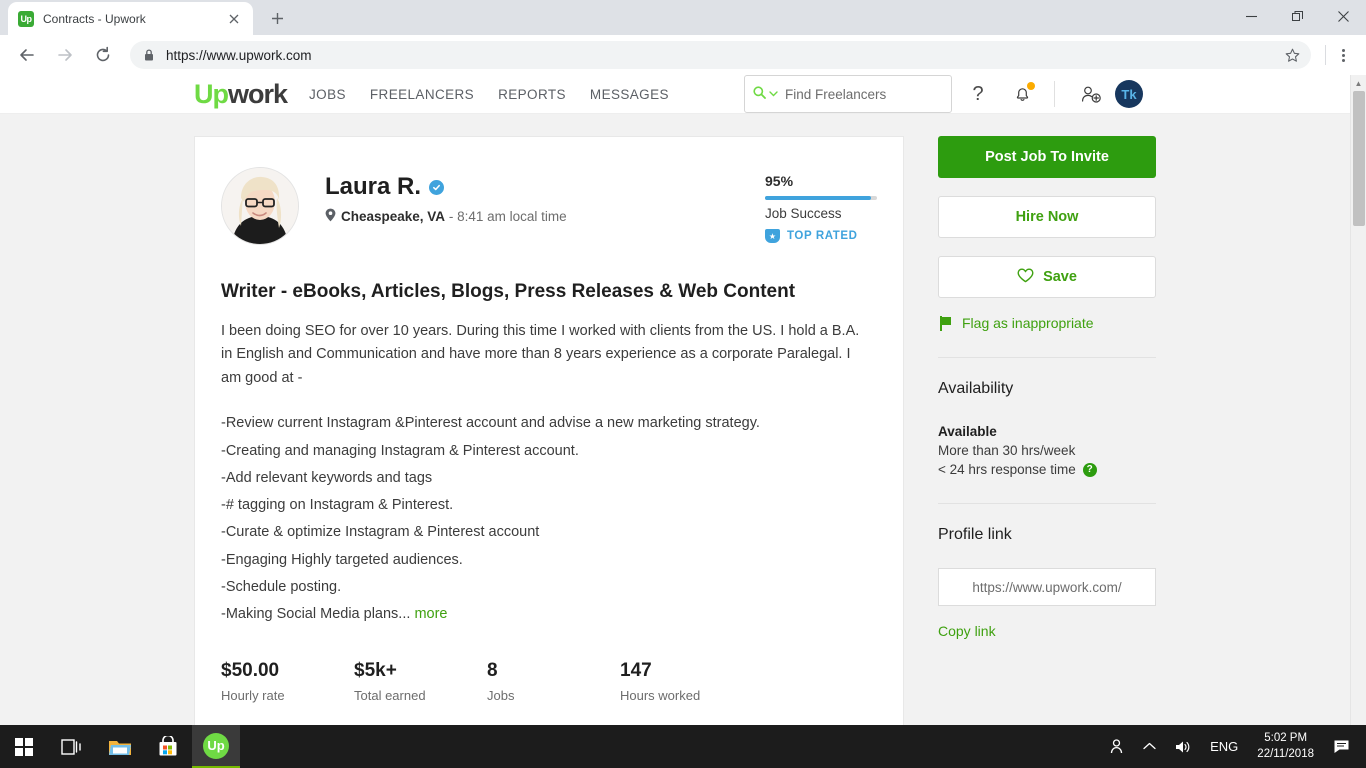 This screenshot has width=1366, height=768. What do you see at coordinates (1116, 746) in the screenshot?
I see `people-icon` at bounding box center [1116, 746].